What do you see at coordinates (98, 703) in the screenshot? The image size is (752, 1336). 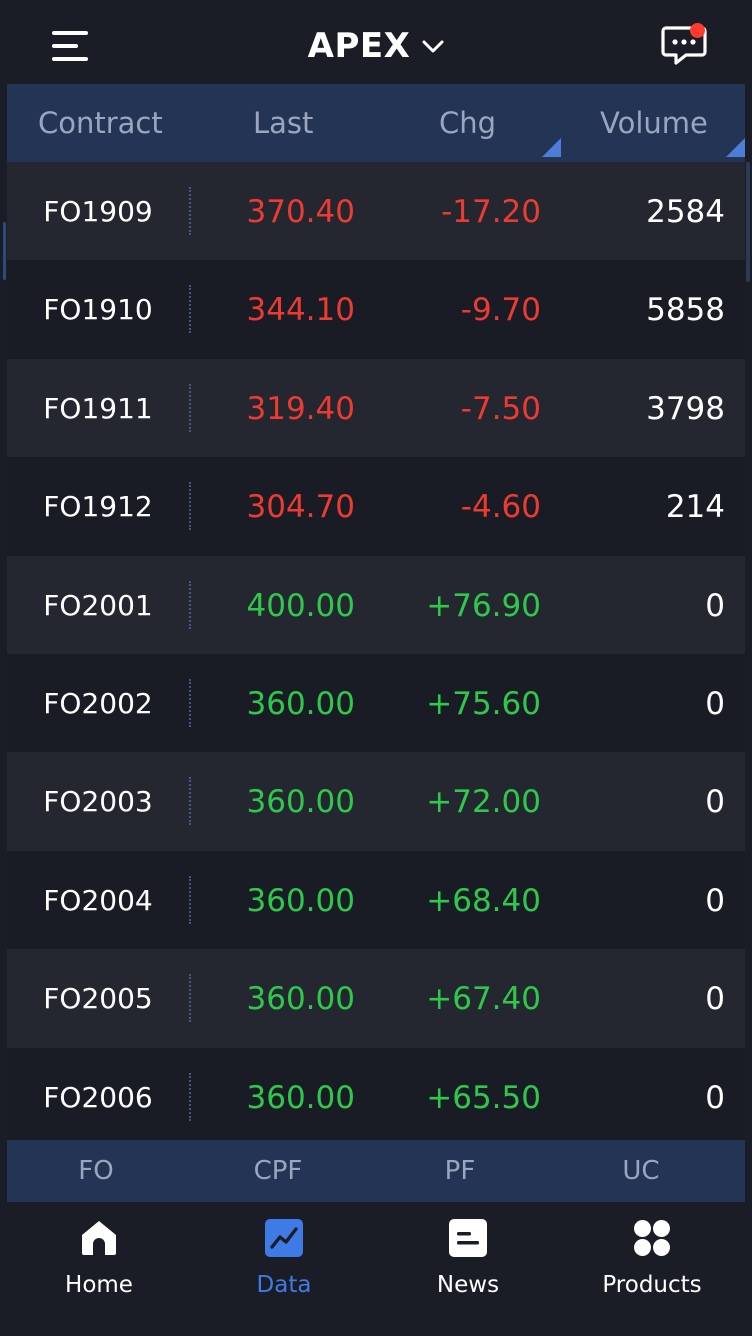 I see `contract-cell: FO2002` at bounding box center [98, 703].